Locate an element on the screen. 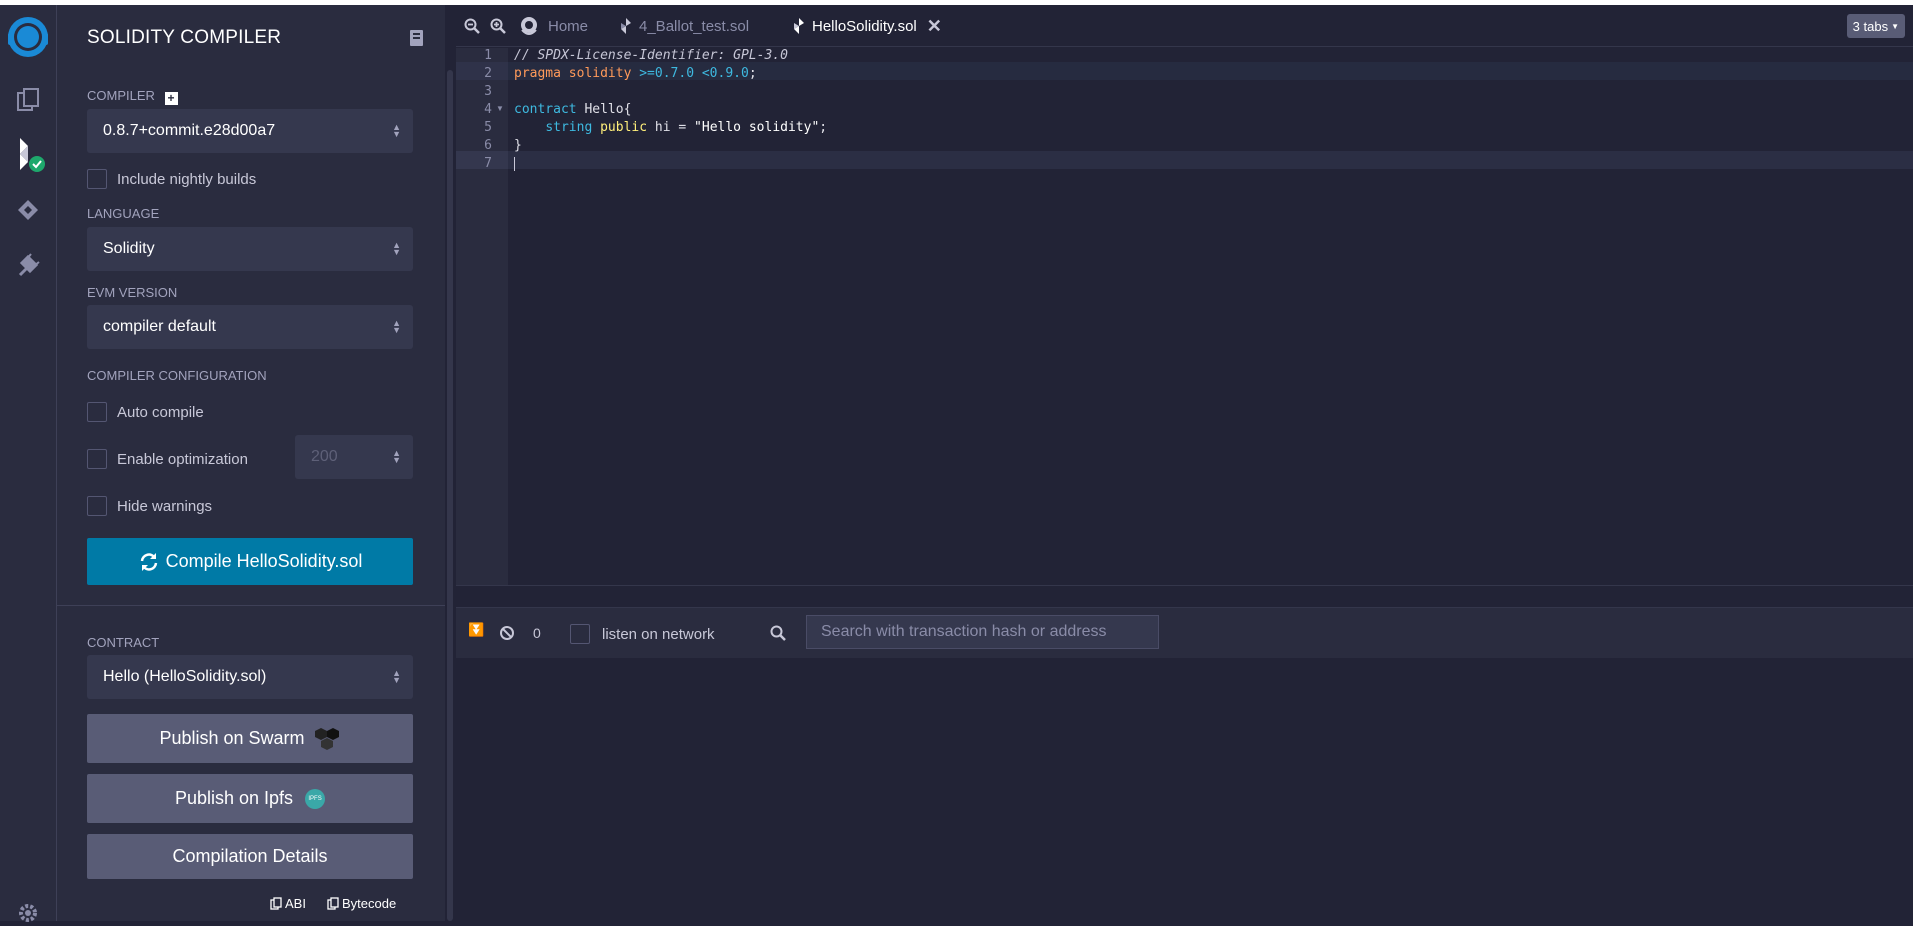 This screenshot has height=926, width=1913. search-placeholder: Search with transaction hash or address is located at coordinates (964, 631).